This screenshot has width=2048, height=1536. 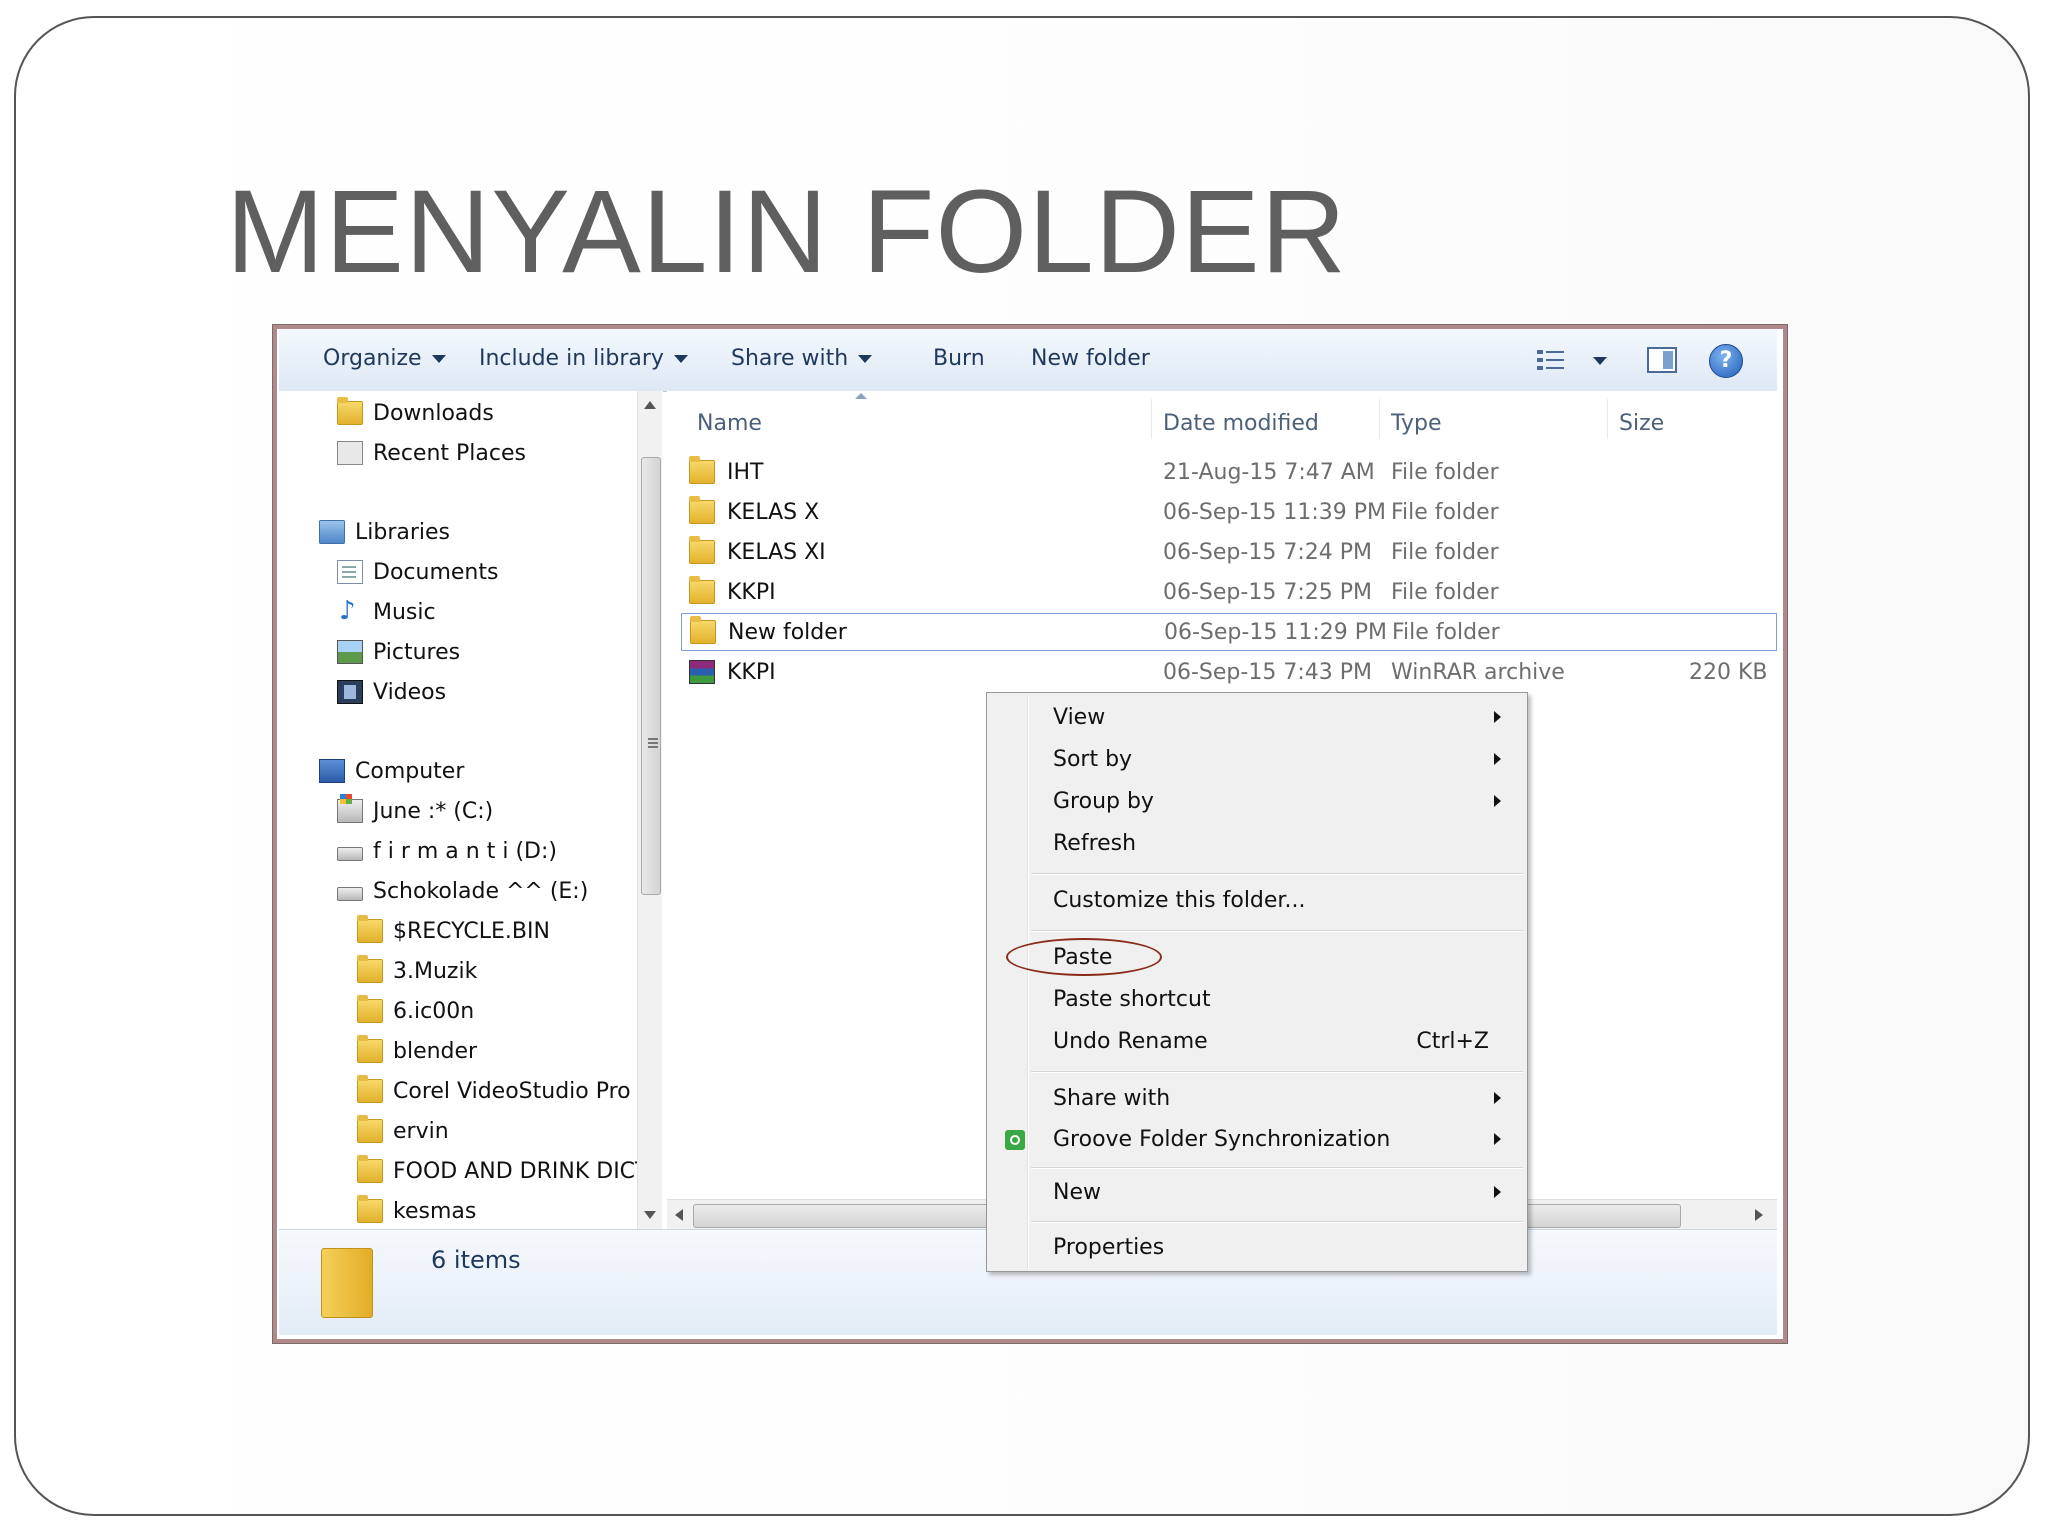 What do you see at coordinates (350, 411) in the screenshot?
I see `downloads-icon` at bounding box center [350, 411].